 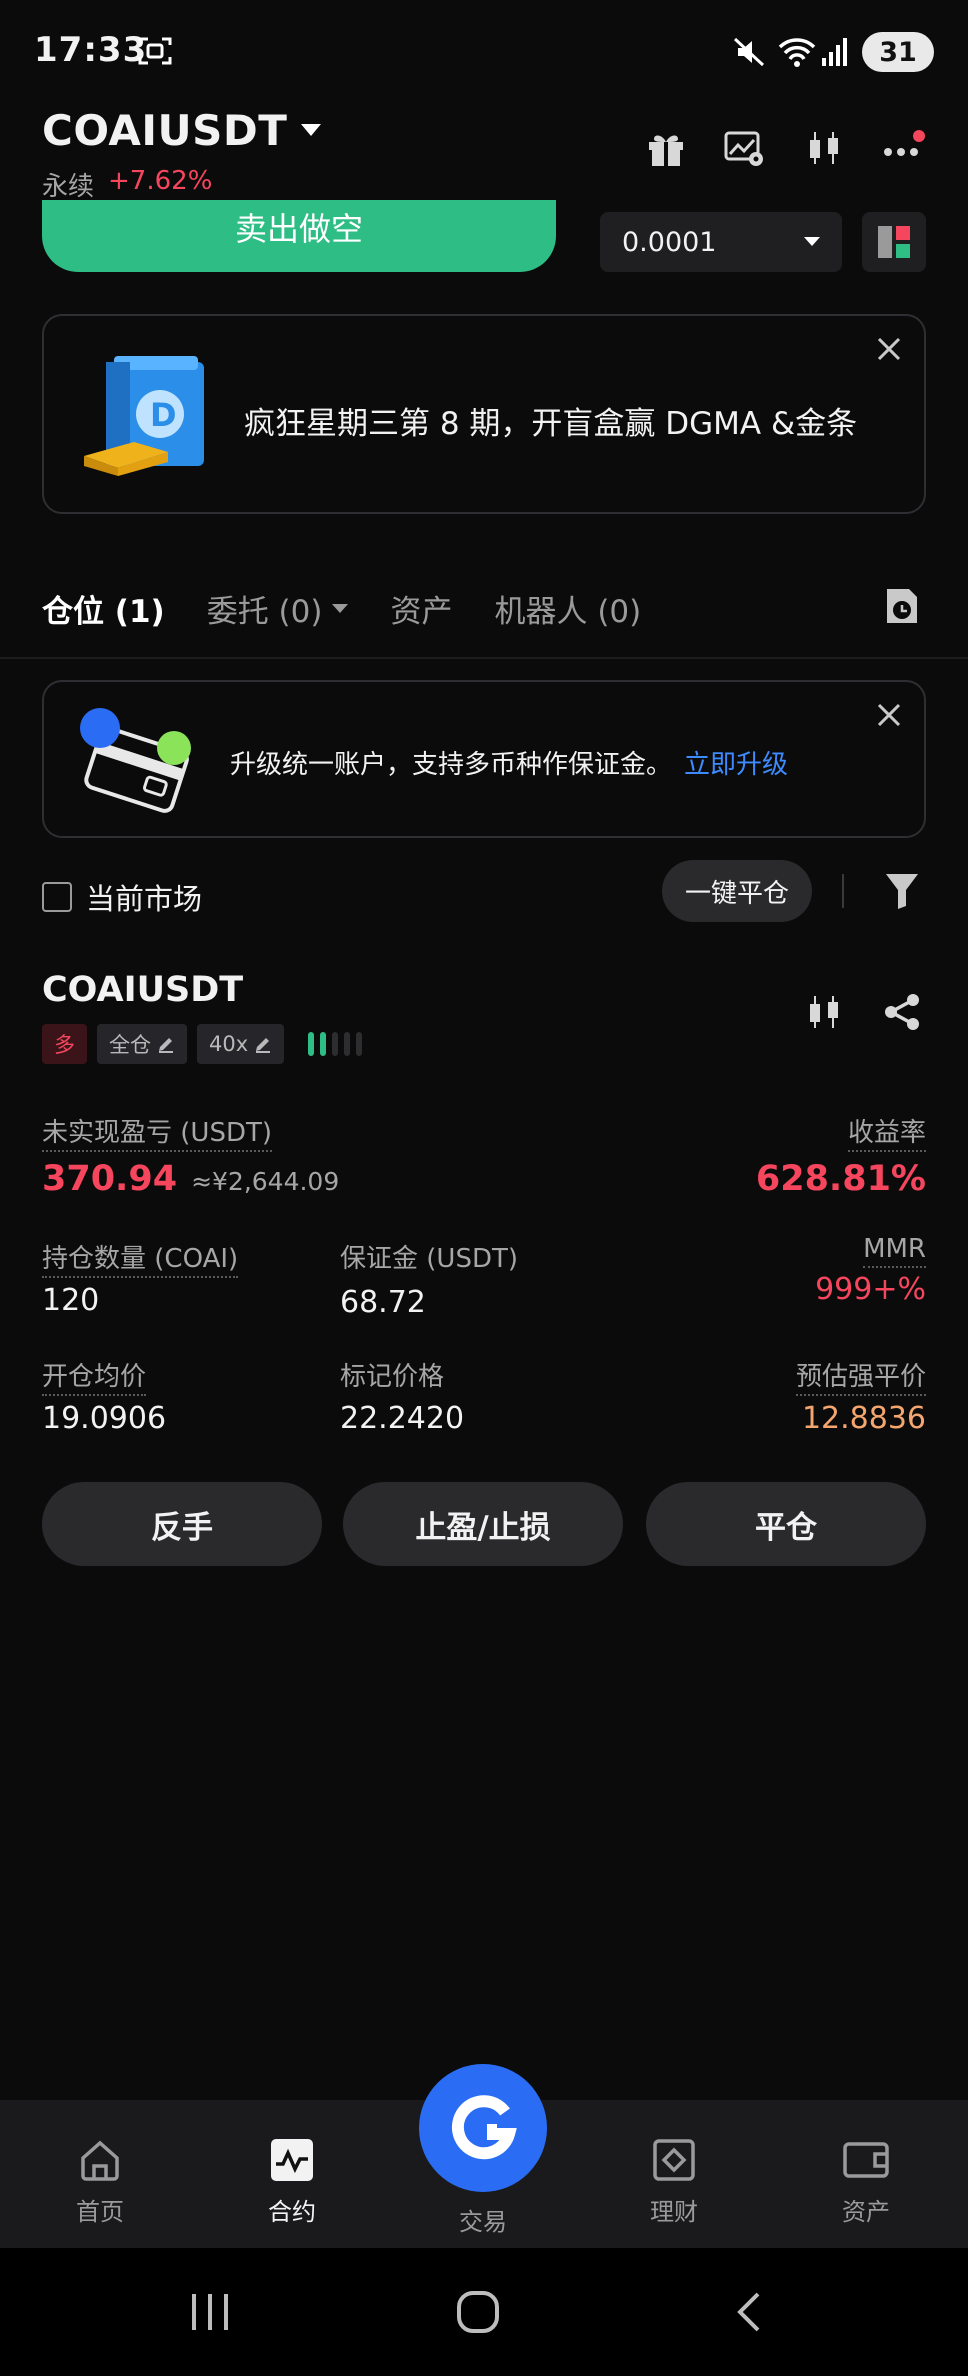 I want to click on mark-price-block: 标记价格 22.2420, so click(x=402, y=1396).